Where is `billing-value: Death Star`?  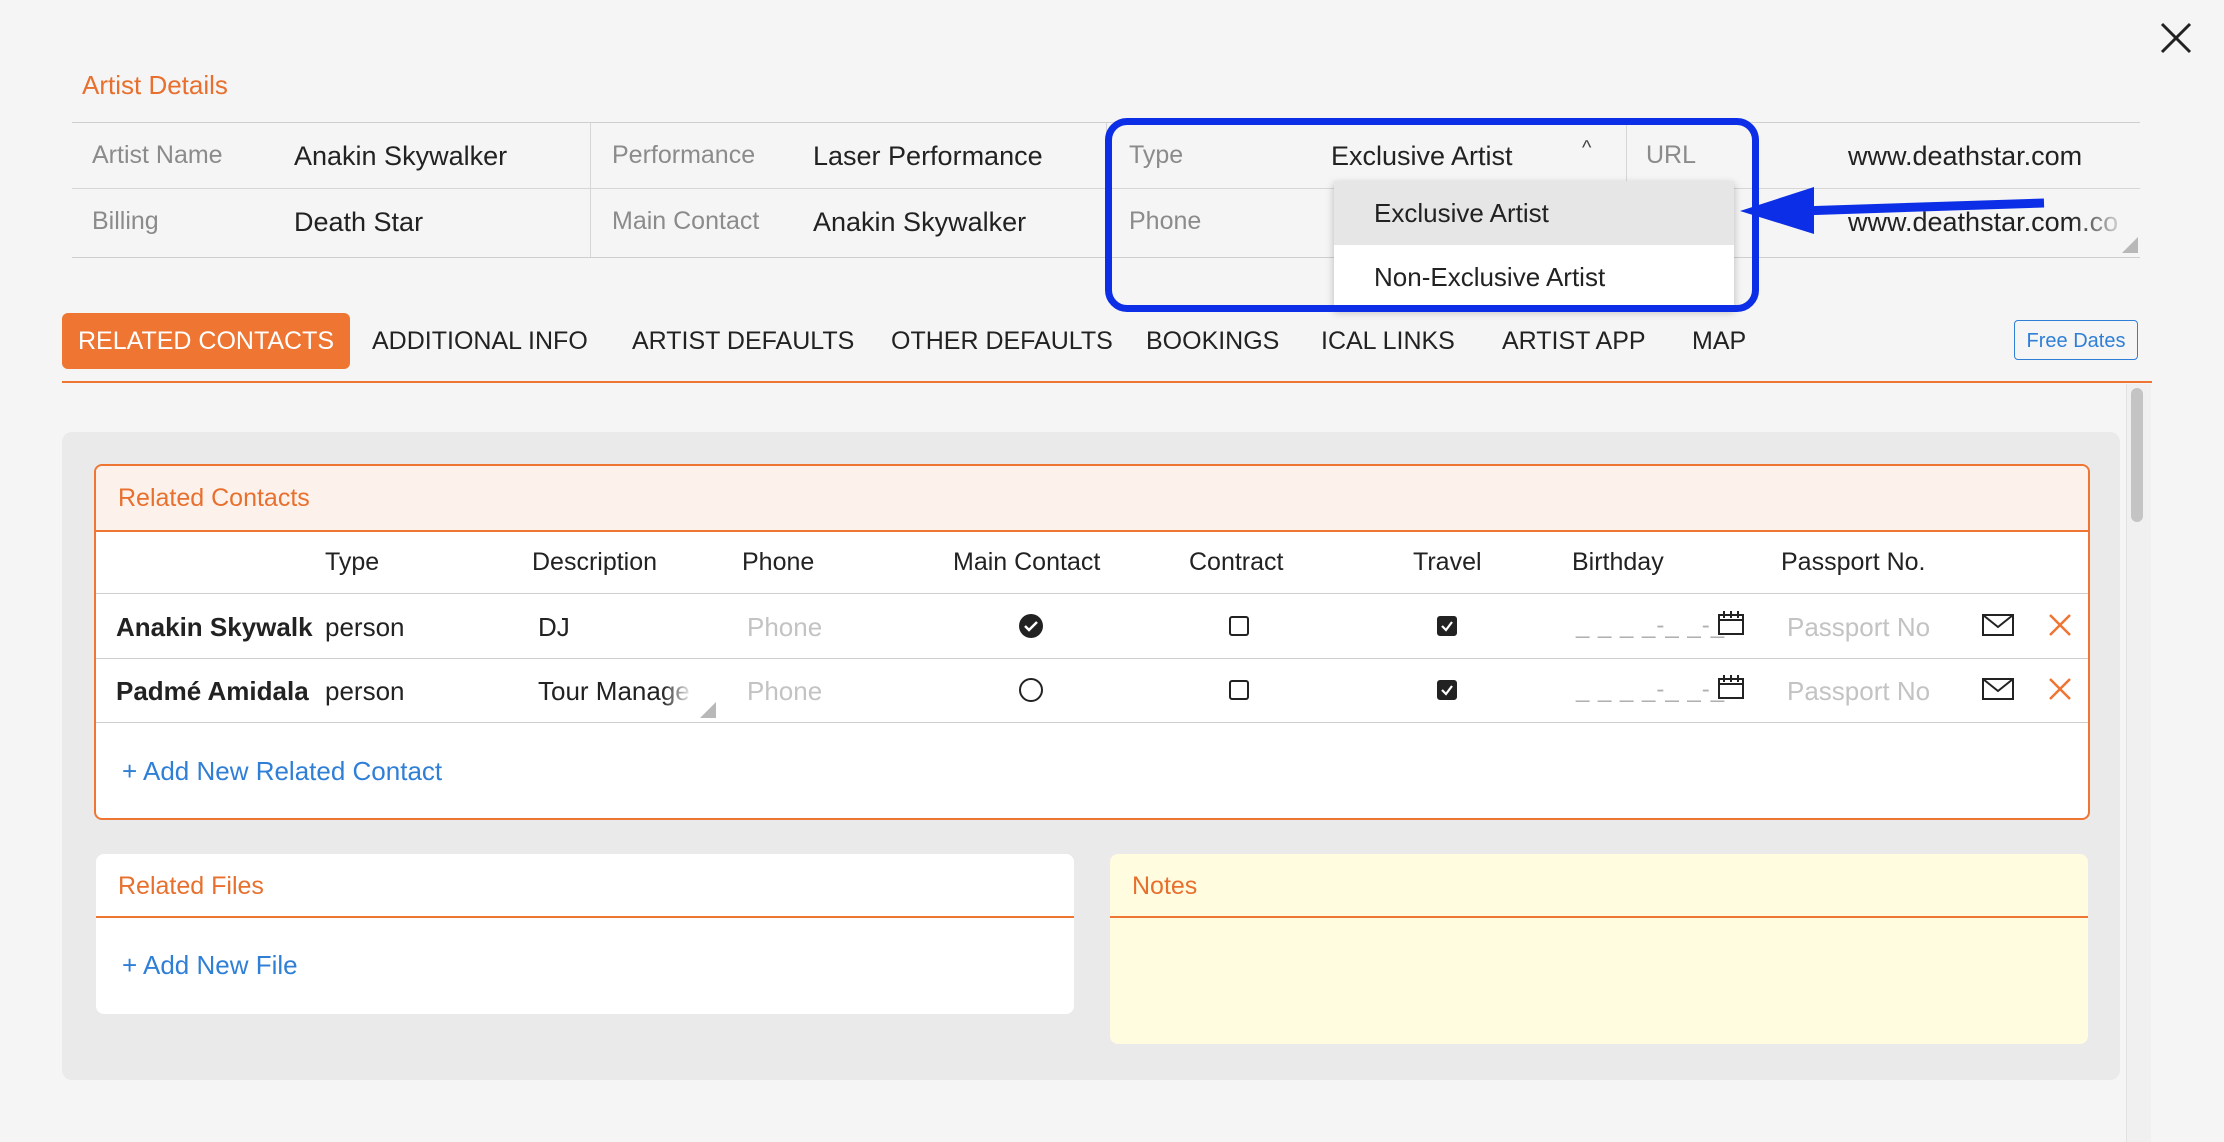
billing-value: Death Star is located at coordinates (358, 222).